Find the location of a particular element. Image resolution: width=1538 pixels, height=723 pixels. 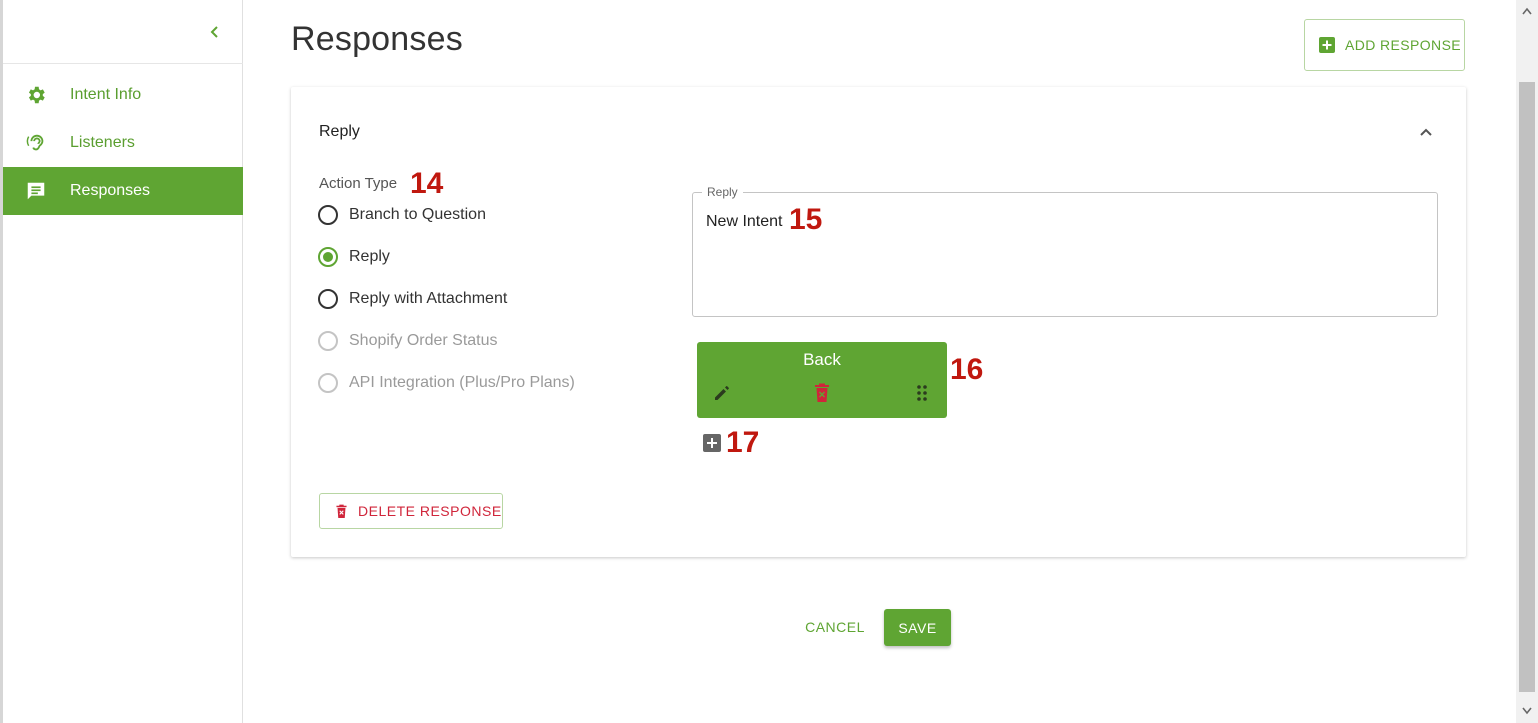

radio-api-integration: API Integration (Plus/Pro Plans) is located at coordinates (446, 383).